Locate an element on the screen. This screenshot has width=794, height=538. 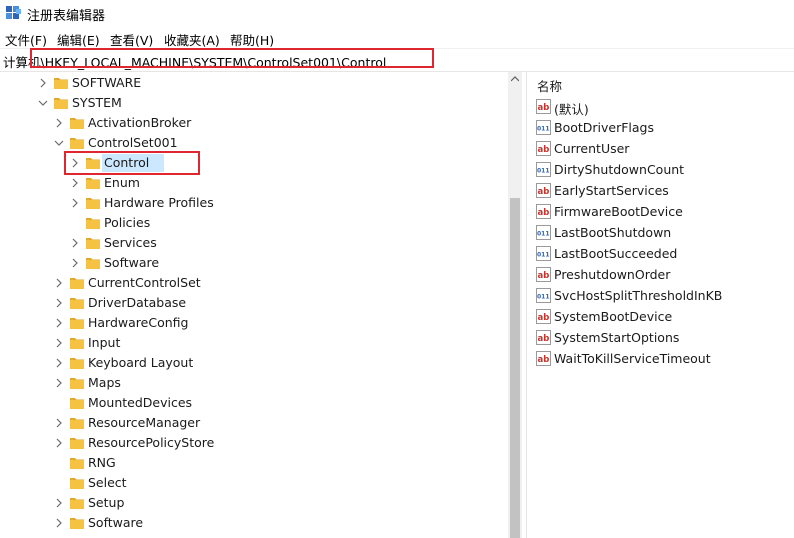
tree-item-label: DriverDatabase is located at coordinates (137, 302).